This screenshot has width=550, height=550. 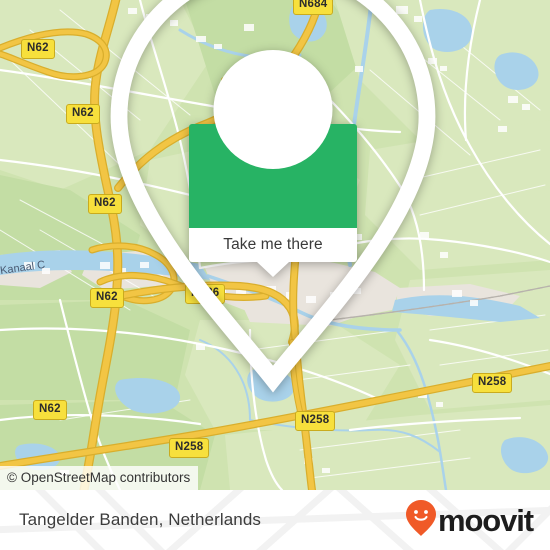 I want to click on footer-bar: Tangelder Banden, Netherlands moovit, so click(x=275, y=520).